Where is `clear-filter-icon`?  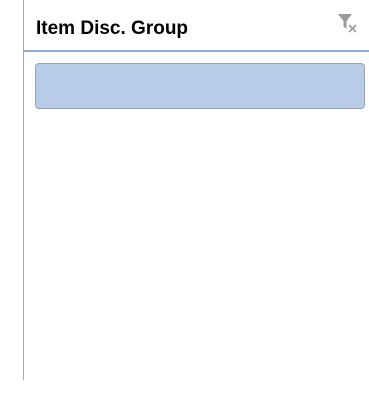
clear-filter-icon is located at coordinates (347, 23).